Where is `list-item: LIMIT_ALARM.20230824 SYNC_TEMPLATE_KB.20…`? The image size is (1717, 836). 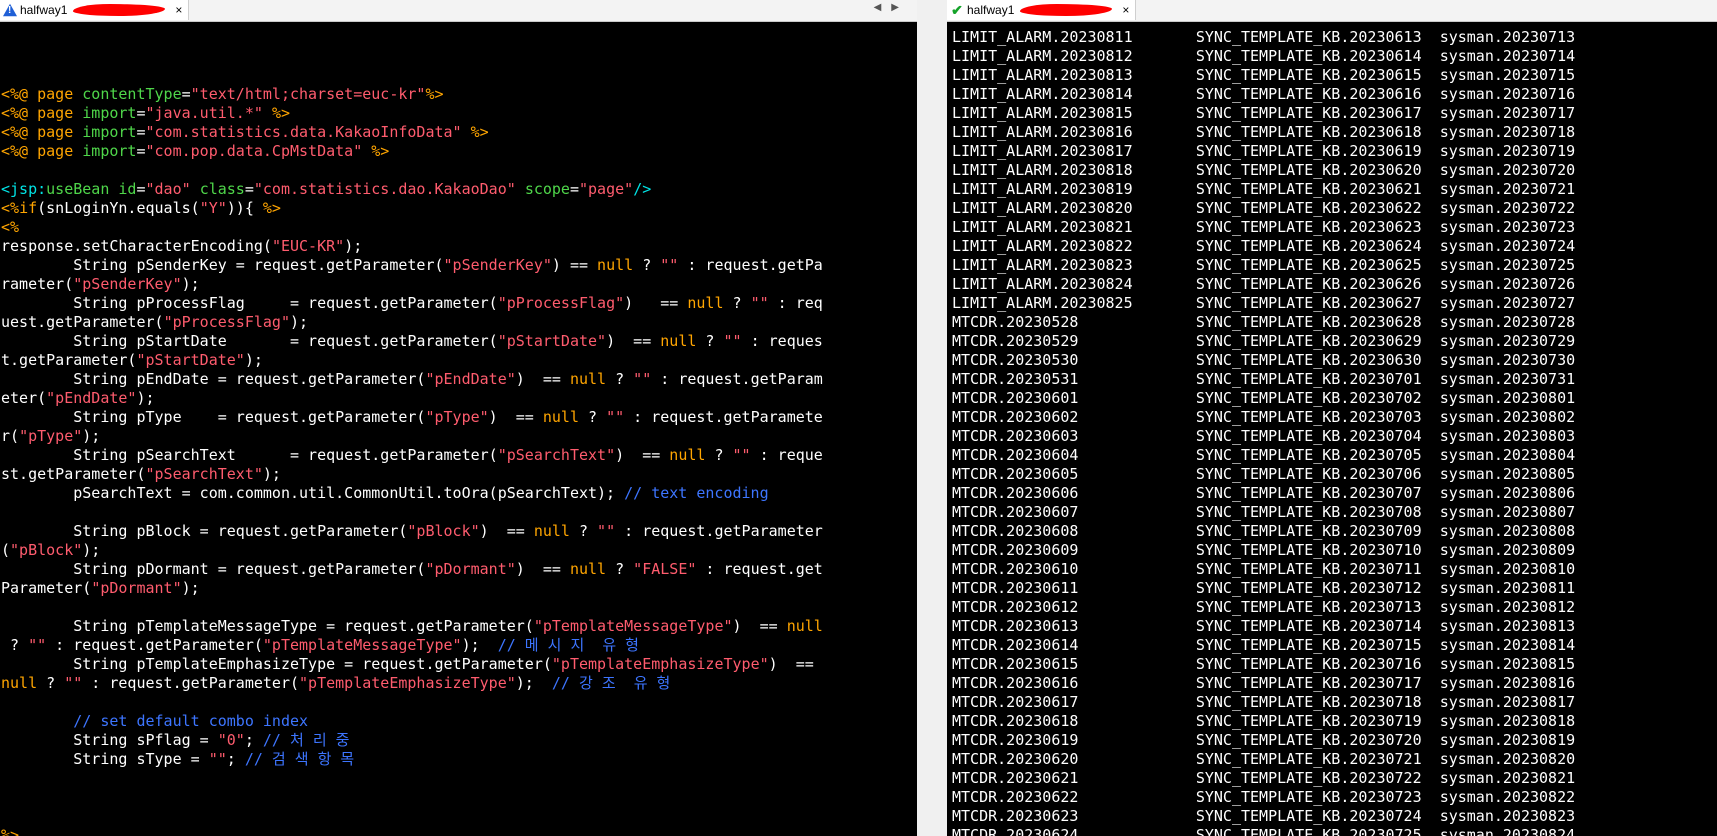
list-item: LIMIT_ALARM.20230824 SYNC_TEMPLATE_KB.20… is located at coordinates (1263, 284).